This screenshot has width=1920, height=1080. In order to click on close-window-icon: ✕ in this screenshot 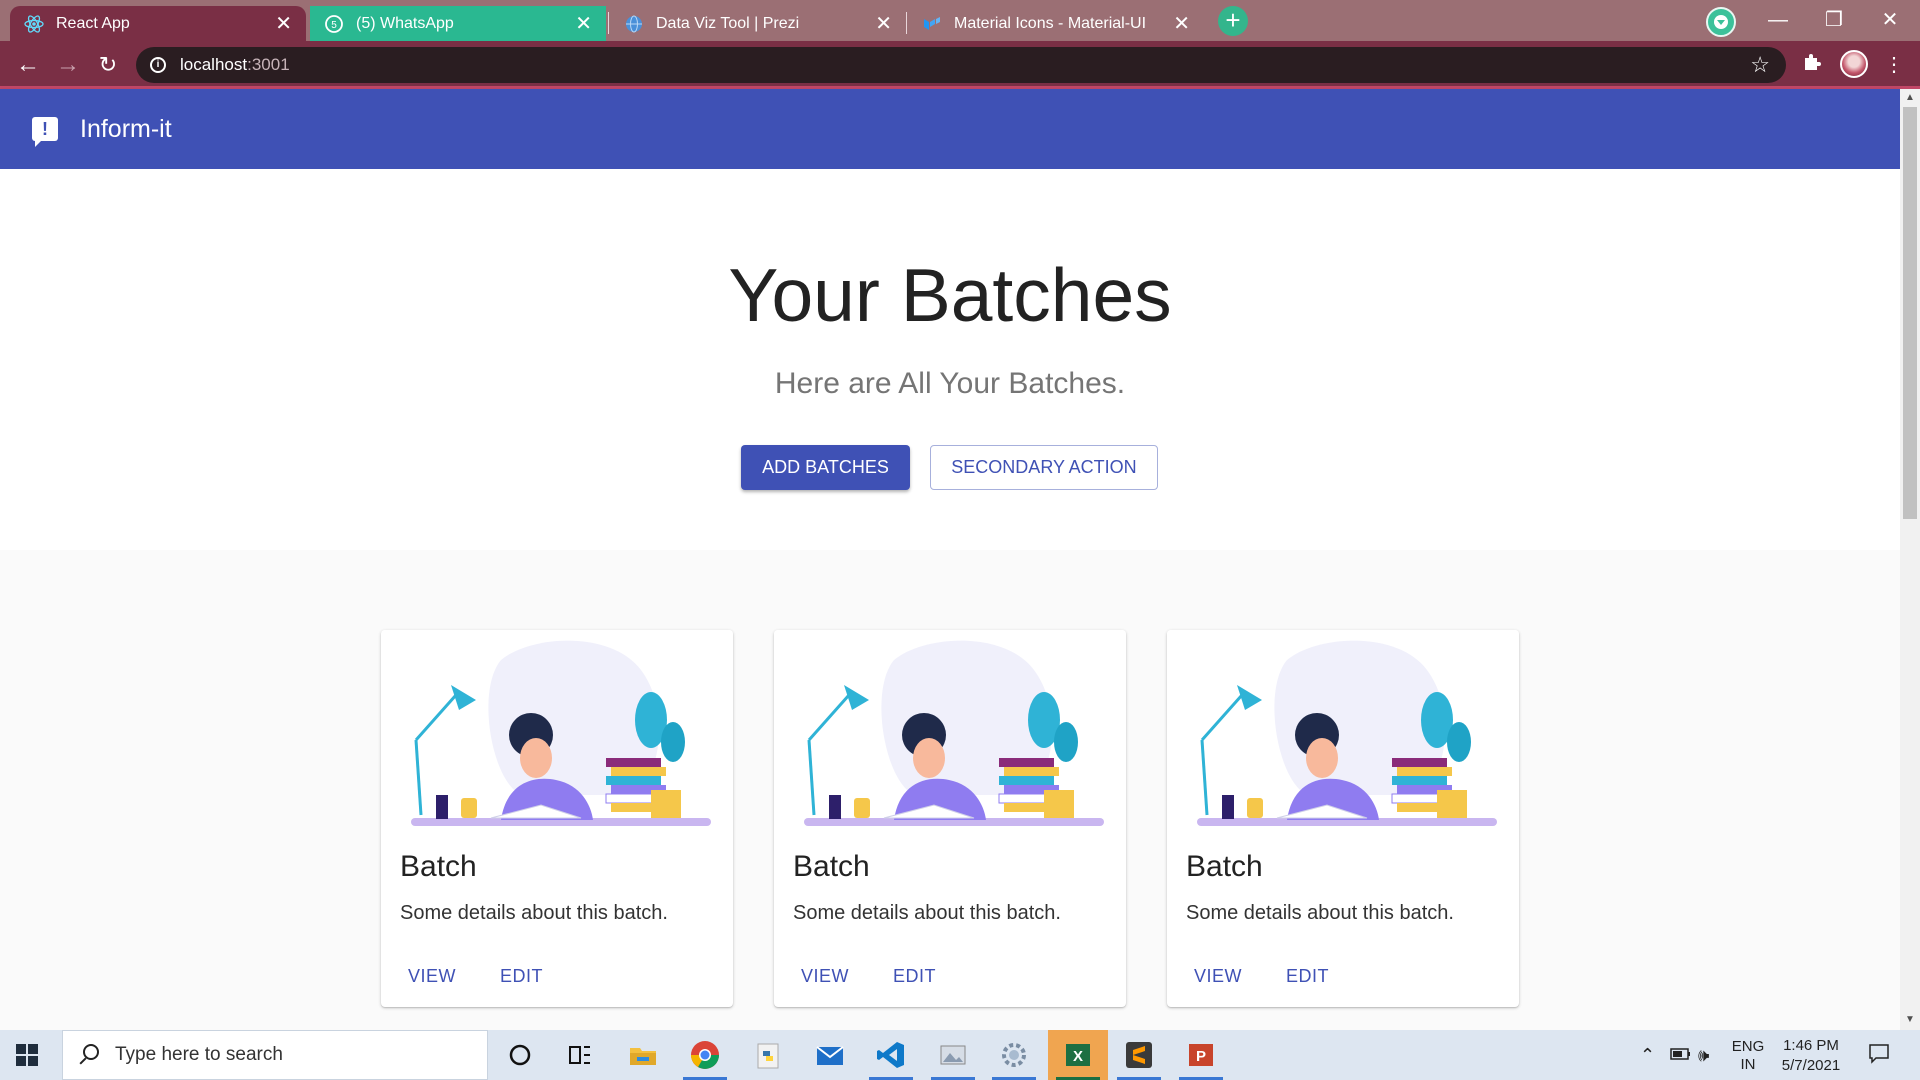, I will do `click(1890, 20)`.